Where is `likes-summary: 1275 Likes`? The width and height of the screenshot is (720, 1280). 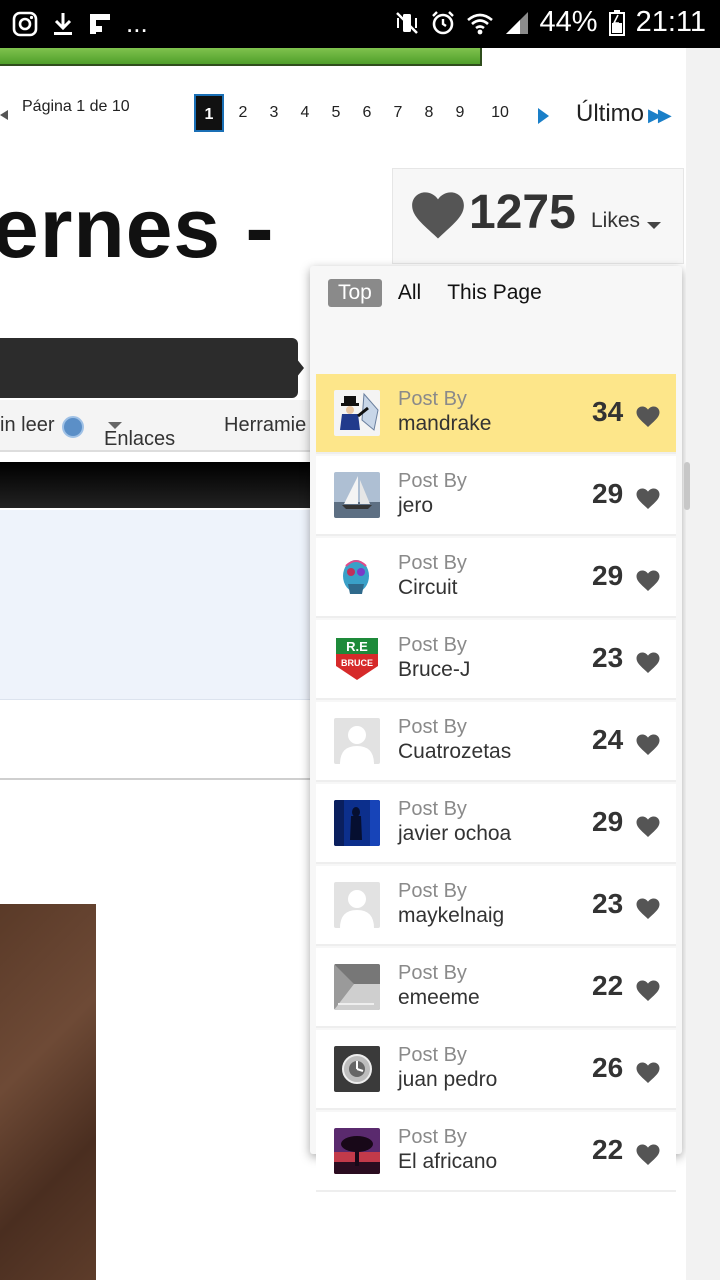
likes-summary: 1275 Likes is located at coordinates (538, 216).